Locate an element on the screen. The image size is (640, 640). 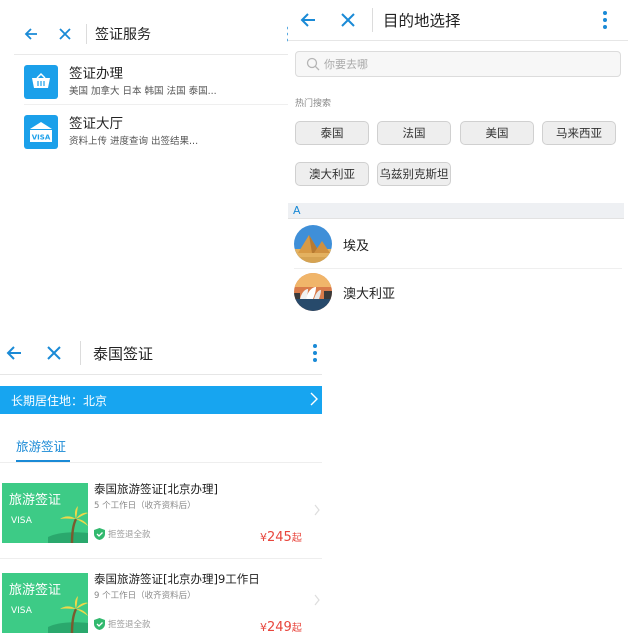
residence-label: 长期居住地：北京 is located at coordinates (59, 400).